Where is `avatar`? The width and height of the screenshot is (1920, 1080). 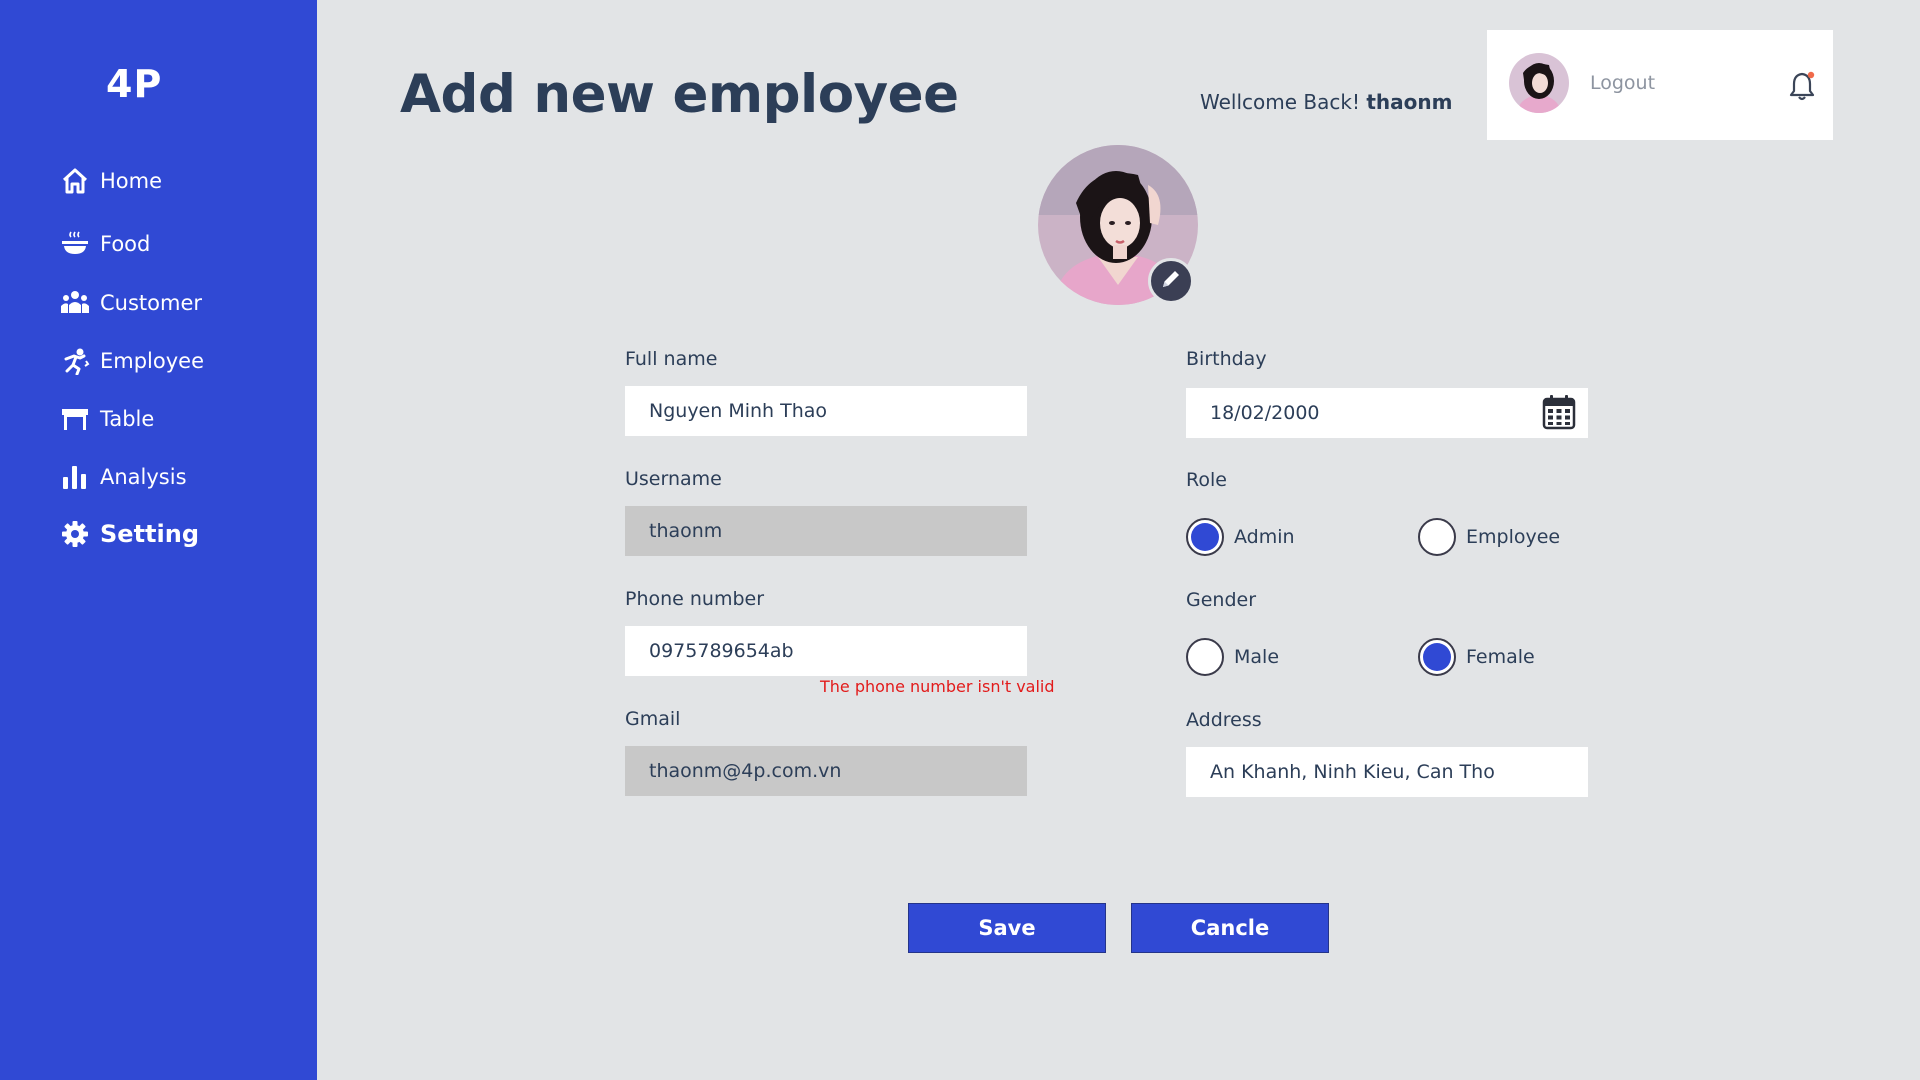 avatar is located at coordinates (1539, 83).